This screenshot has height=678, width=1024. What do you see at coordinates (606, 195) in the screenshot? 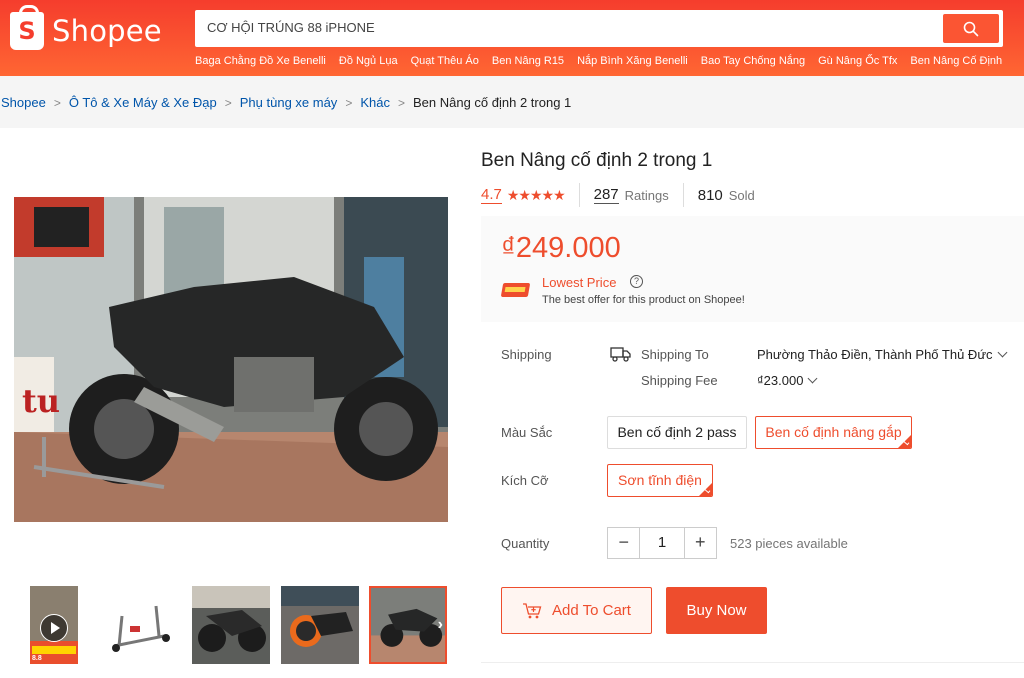
I see `ratings-count: 287` at bounding box center [606, 195].